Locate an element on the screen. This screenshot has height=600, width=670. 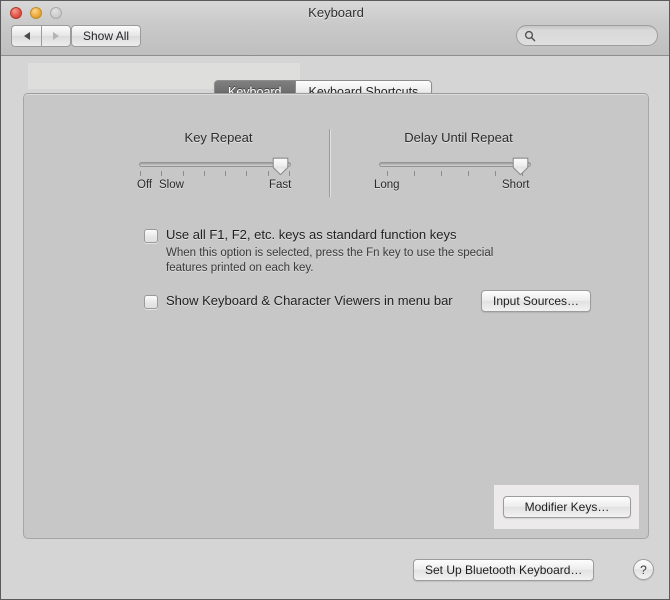
chevron-right-icon is located at coordinates (56, 36).